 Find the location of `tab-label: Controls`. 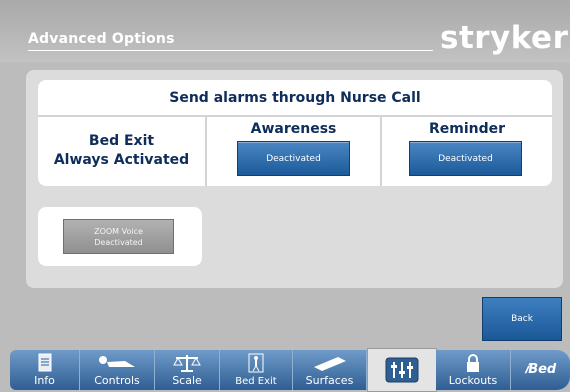

tab-label: Controls is located at coordinates (117, 380).